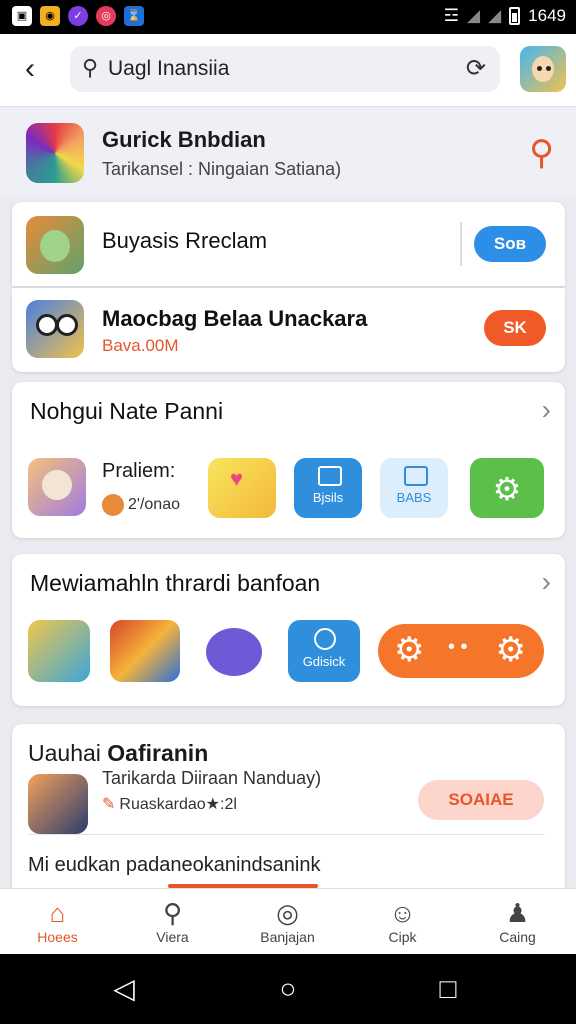 The width and height of the screenshot is (576, 1024). I want to click on list-item-subtitle: Bava.00M, so click(140, 345).